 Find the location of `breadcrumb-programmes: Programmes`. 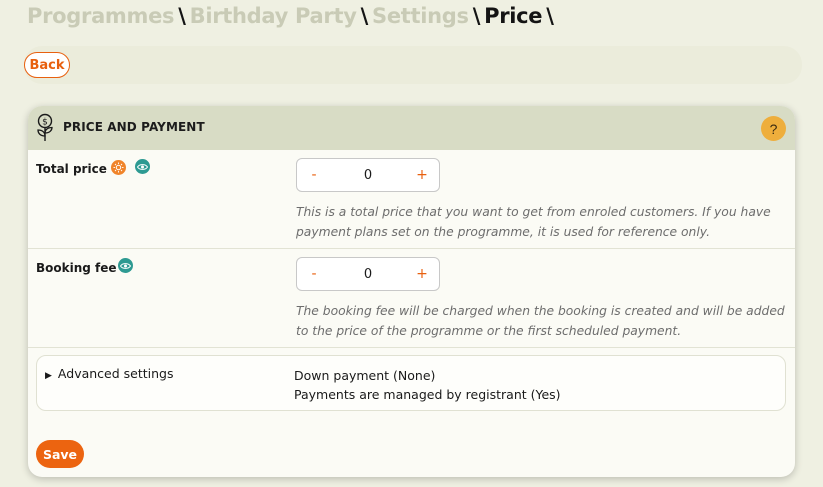

breadcrumb-programmes: Programmes is located at coordinates (101, 16).